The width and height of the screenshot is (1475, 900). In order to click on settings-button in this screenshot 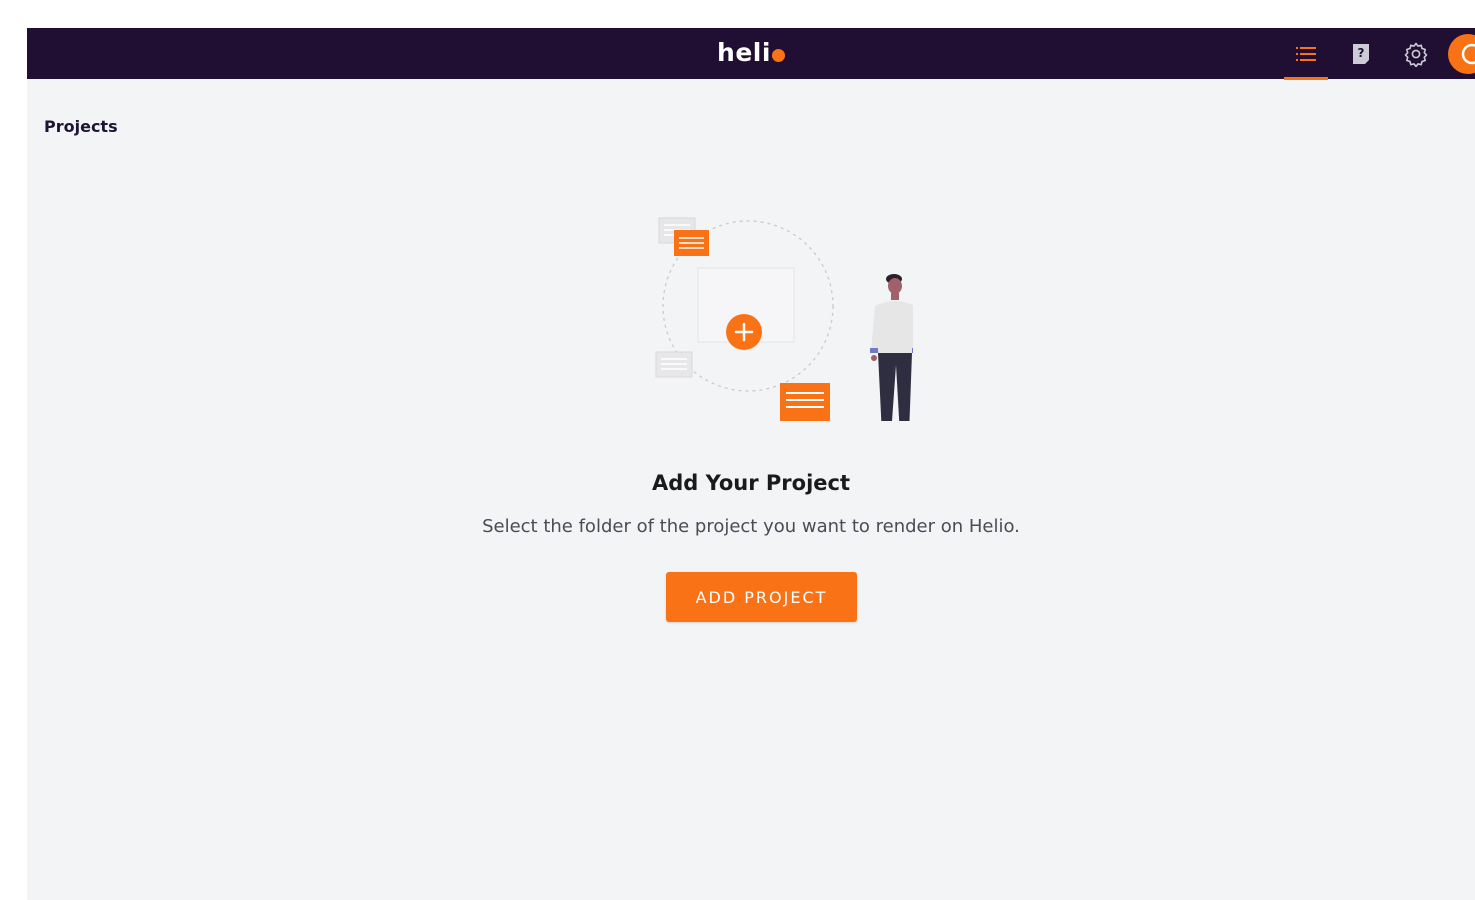, I will do `click(1416, 54)`.